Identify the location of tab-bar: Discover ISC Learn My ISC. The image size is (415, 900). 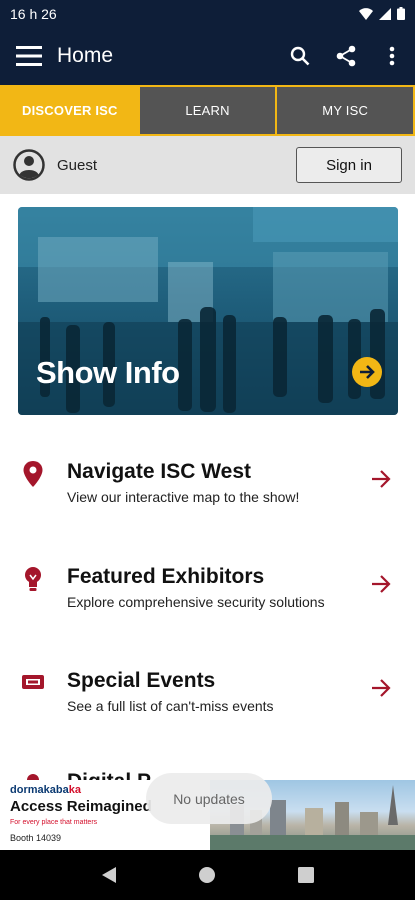
(207, 110).